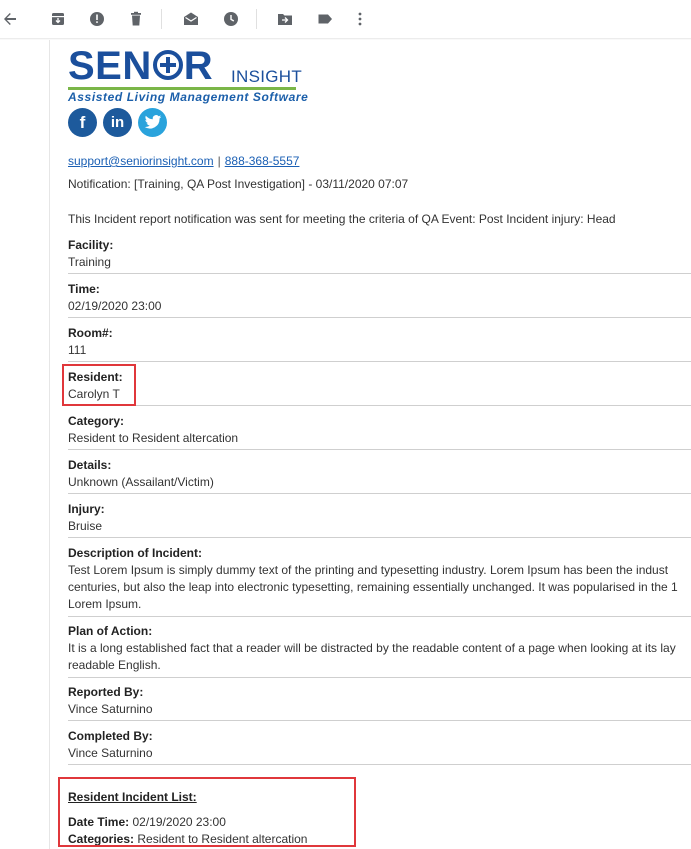  I want to click on field-label: Description of Incident:, so click(135, 553).